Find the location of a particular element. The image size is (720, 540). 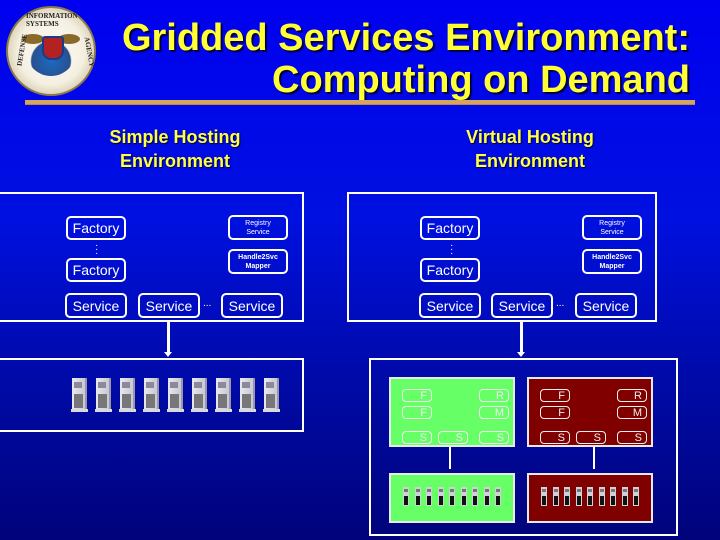

virtual-handle2svc-mapper: Handle2Svc Mapper is located at coordinates (612, 261).